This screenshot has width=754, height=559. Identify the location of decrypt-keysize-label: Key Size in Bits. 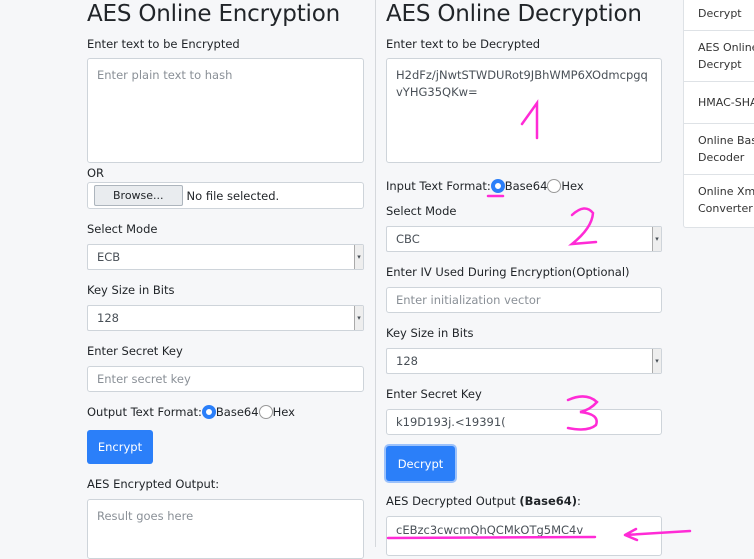
(430, 333).